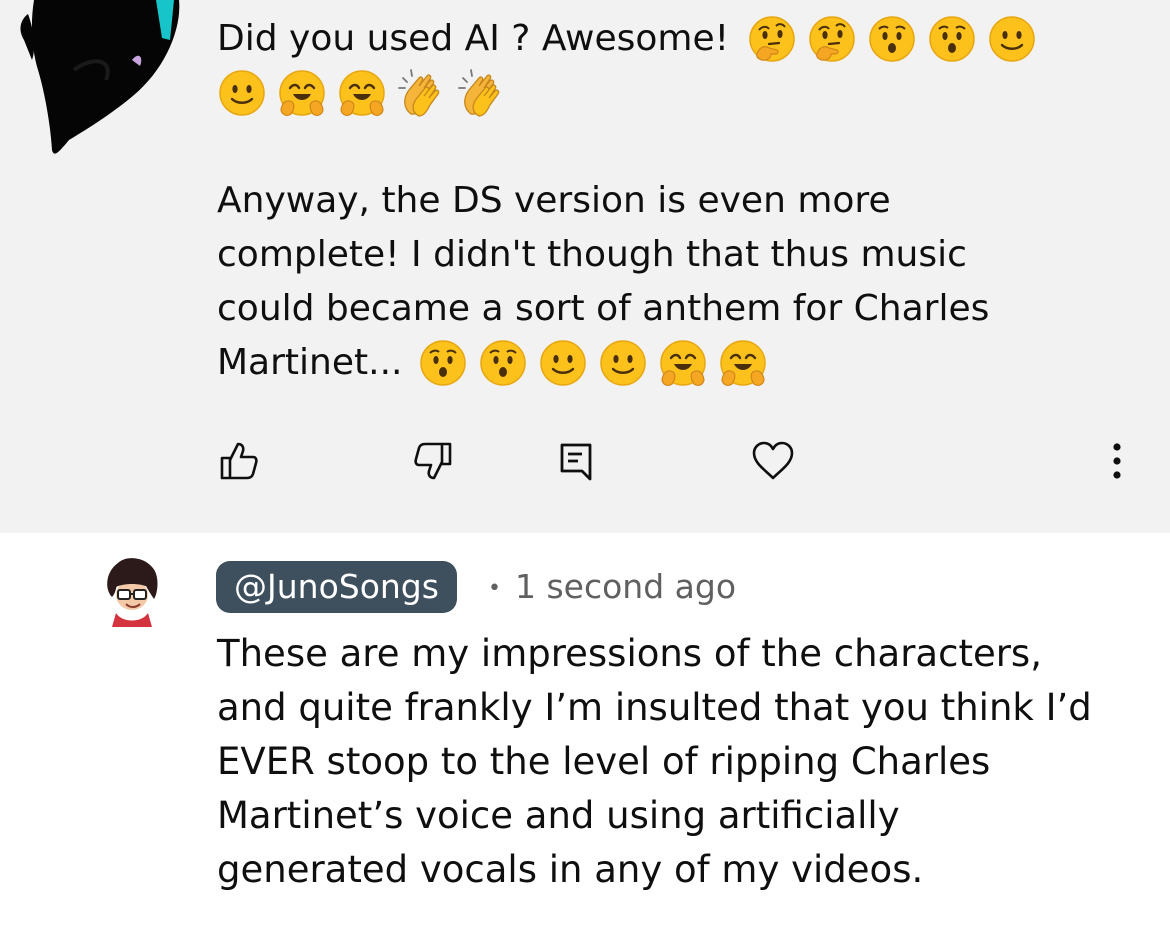  What do you see at coordinates (625, 586) in the screenshot?
I see `timestamp: 1 second ago` at bounding box center [625, 586].